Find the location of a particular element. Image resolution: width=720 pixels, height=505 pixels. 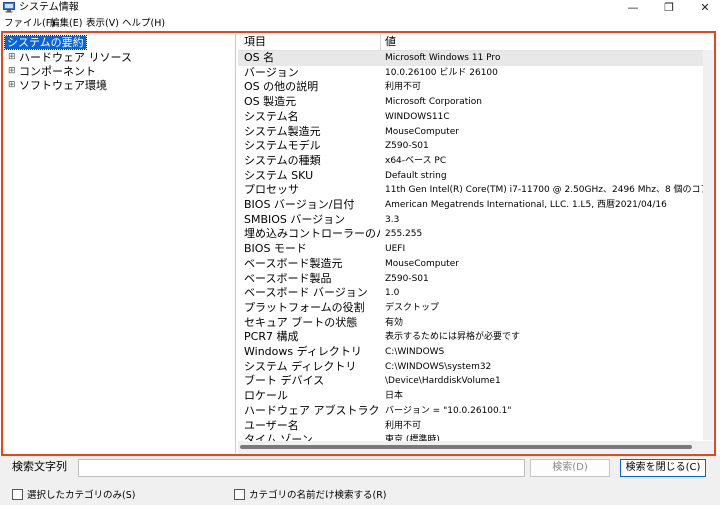

row-item-name: システム ディレクトリ is located at coordinates (300, 366).